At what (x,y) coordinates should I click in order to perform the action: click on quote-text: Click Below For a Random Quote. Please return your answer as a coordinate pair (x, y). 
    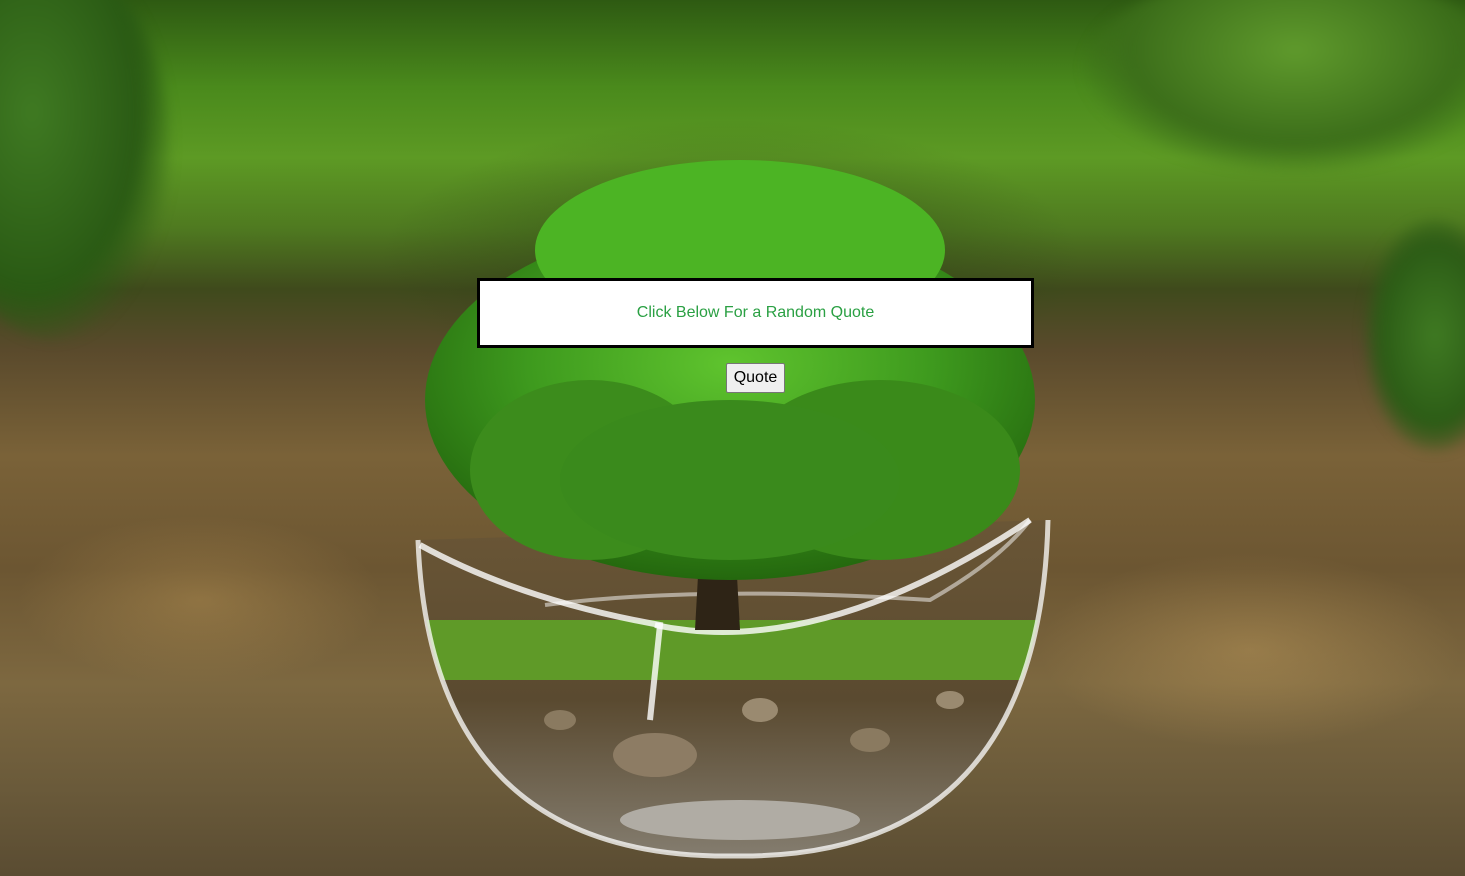
    Looking at the image, I should click on (755, 312).